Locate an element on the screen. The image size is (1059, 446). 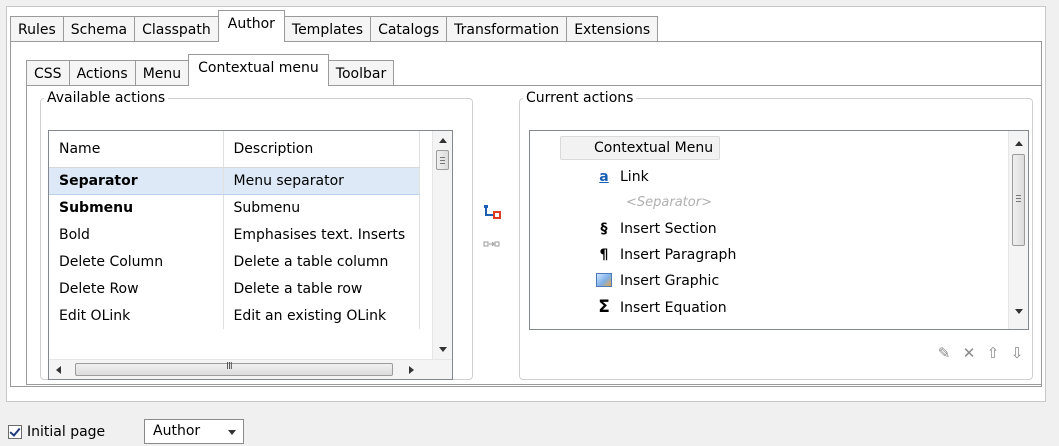
move-down-icon: ⇩ is located at coordinates (1017, 353).